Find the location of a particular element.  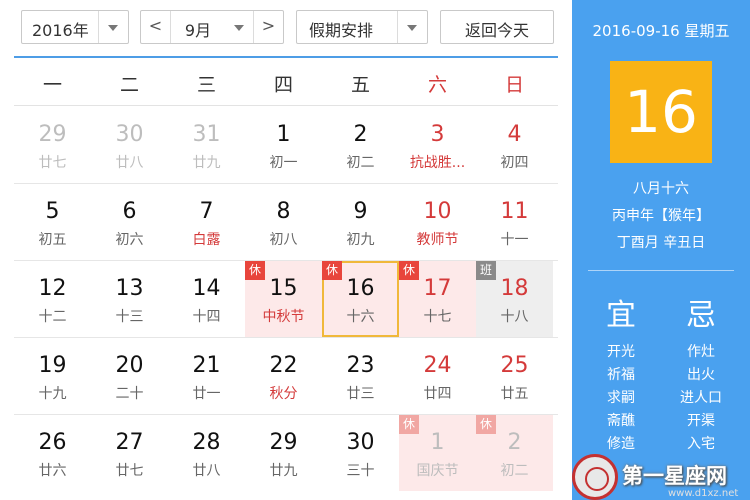

avoid-item: 进人口 is located at coordinates (701, 398).